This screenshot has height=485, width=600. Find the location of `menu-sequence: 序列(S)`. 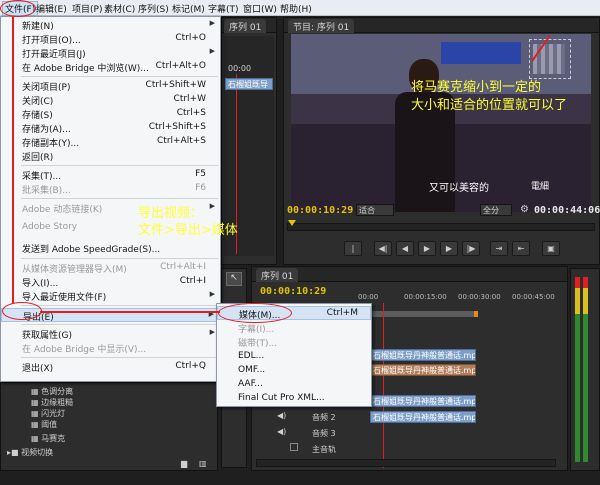

menu-sequence: 序列(S) is located at coordinates (153, 8).